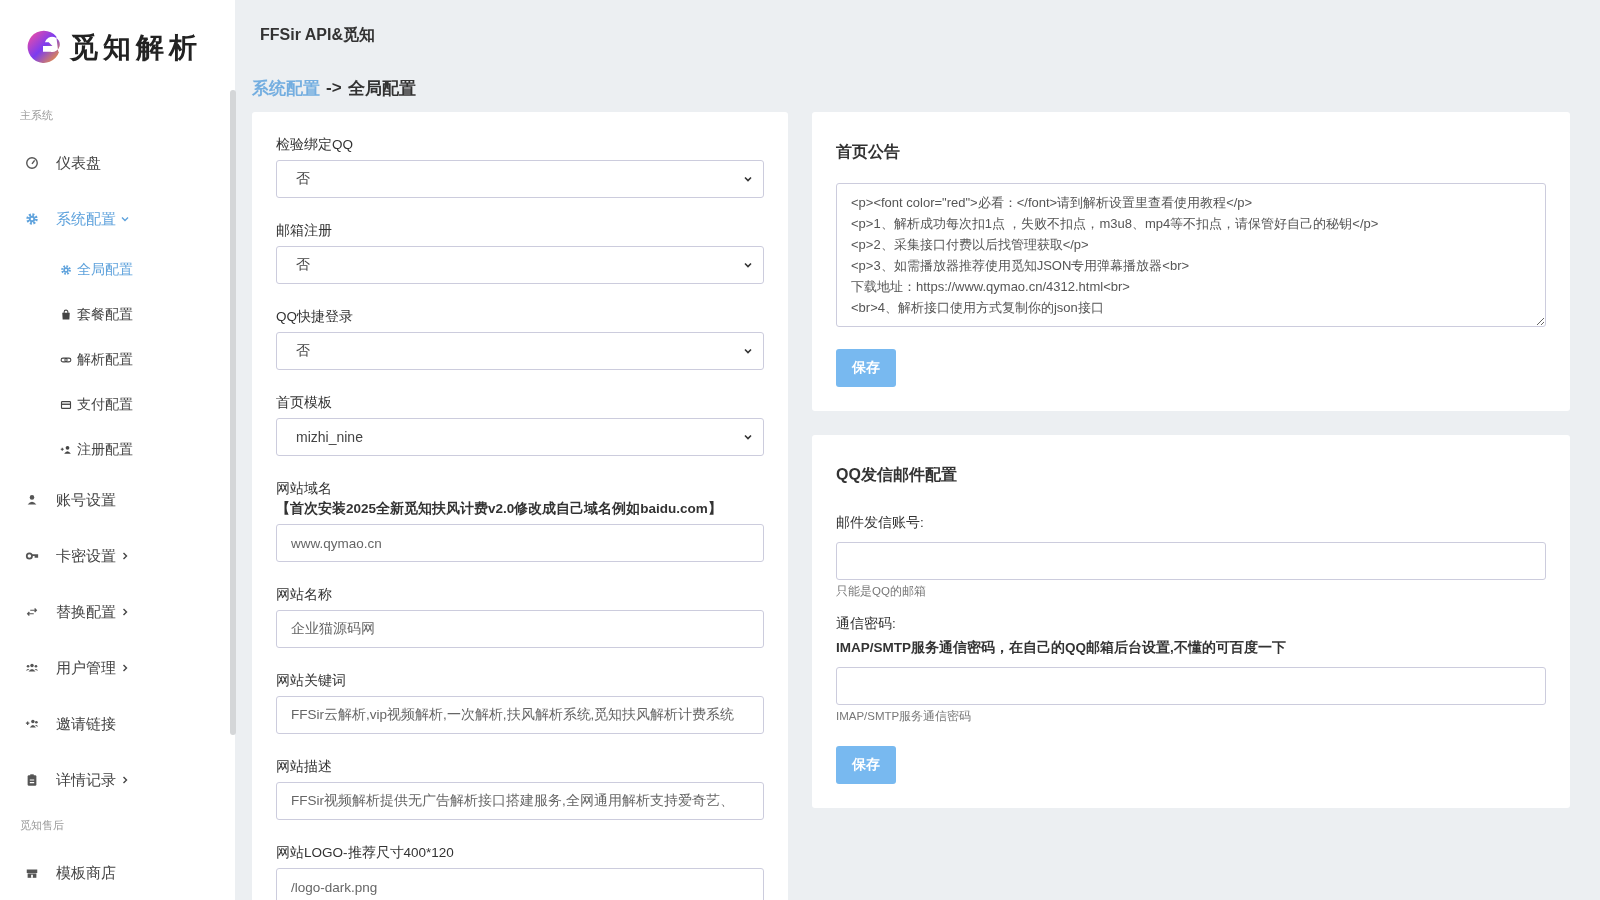 The image size is (1600, 900). Describe the element at coordinates (32, 668) in the screenshot. I see `users-icon` at that location.